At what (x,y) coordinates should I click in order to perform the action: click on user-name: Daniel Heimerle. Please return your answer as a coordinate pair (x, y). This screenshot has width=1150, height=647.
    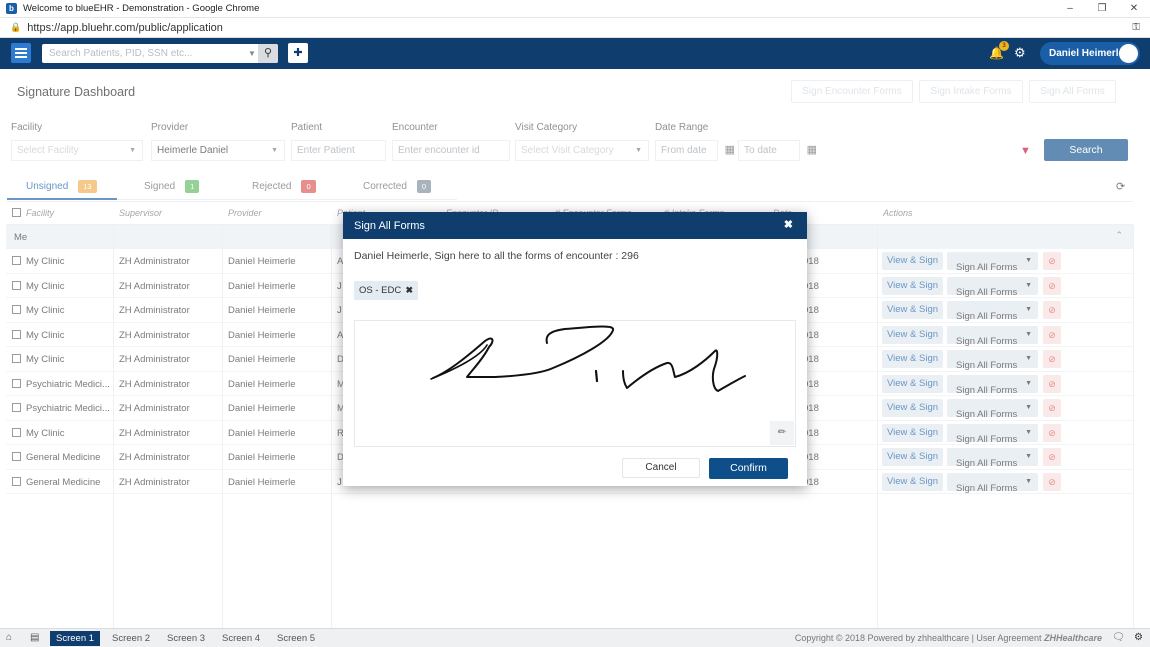
    Looking at the image, I should click on (1087, 53).